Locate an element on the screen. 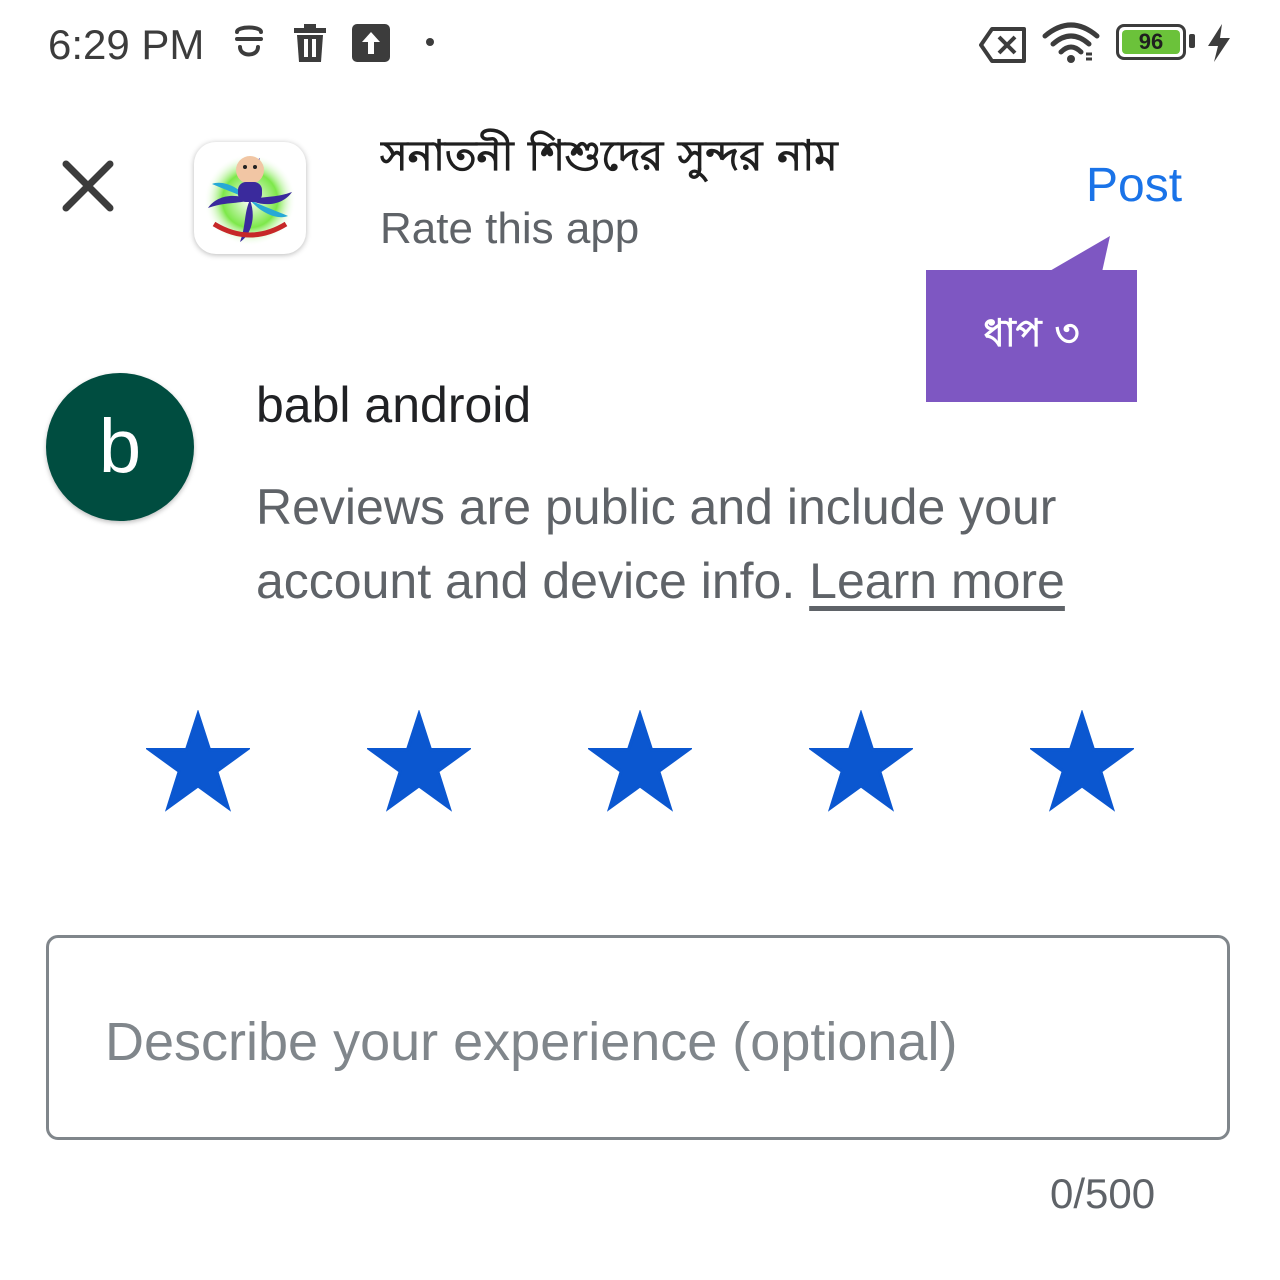  battery-level: 96 is located at coordinates (1151, 41).